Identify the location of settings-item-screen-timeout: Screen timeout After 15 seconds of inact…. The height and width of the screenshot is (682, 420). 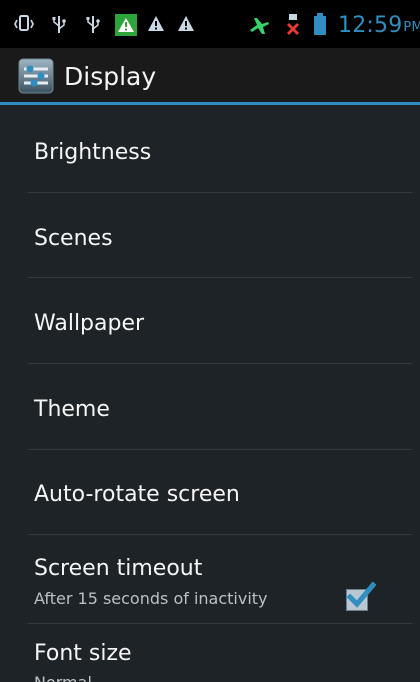
(210, 578).